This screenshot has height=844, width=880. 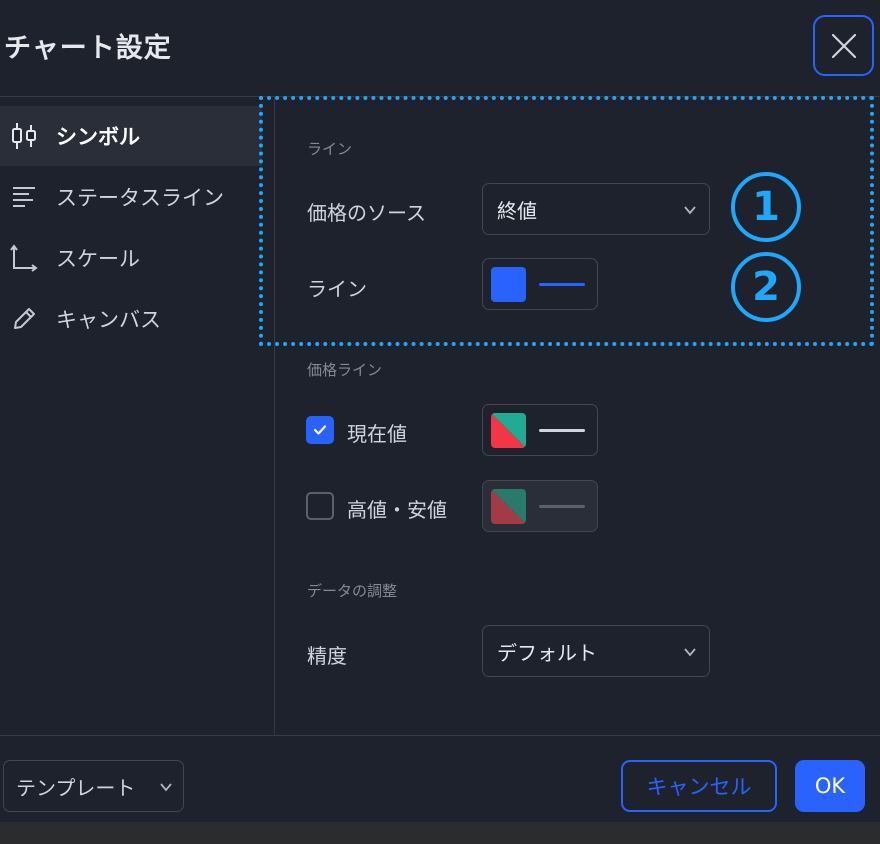 What do you see at coordinates (596, 209) in the screenshot?
I see `price-source-select: 終値` at bounding box center [596, 209].